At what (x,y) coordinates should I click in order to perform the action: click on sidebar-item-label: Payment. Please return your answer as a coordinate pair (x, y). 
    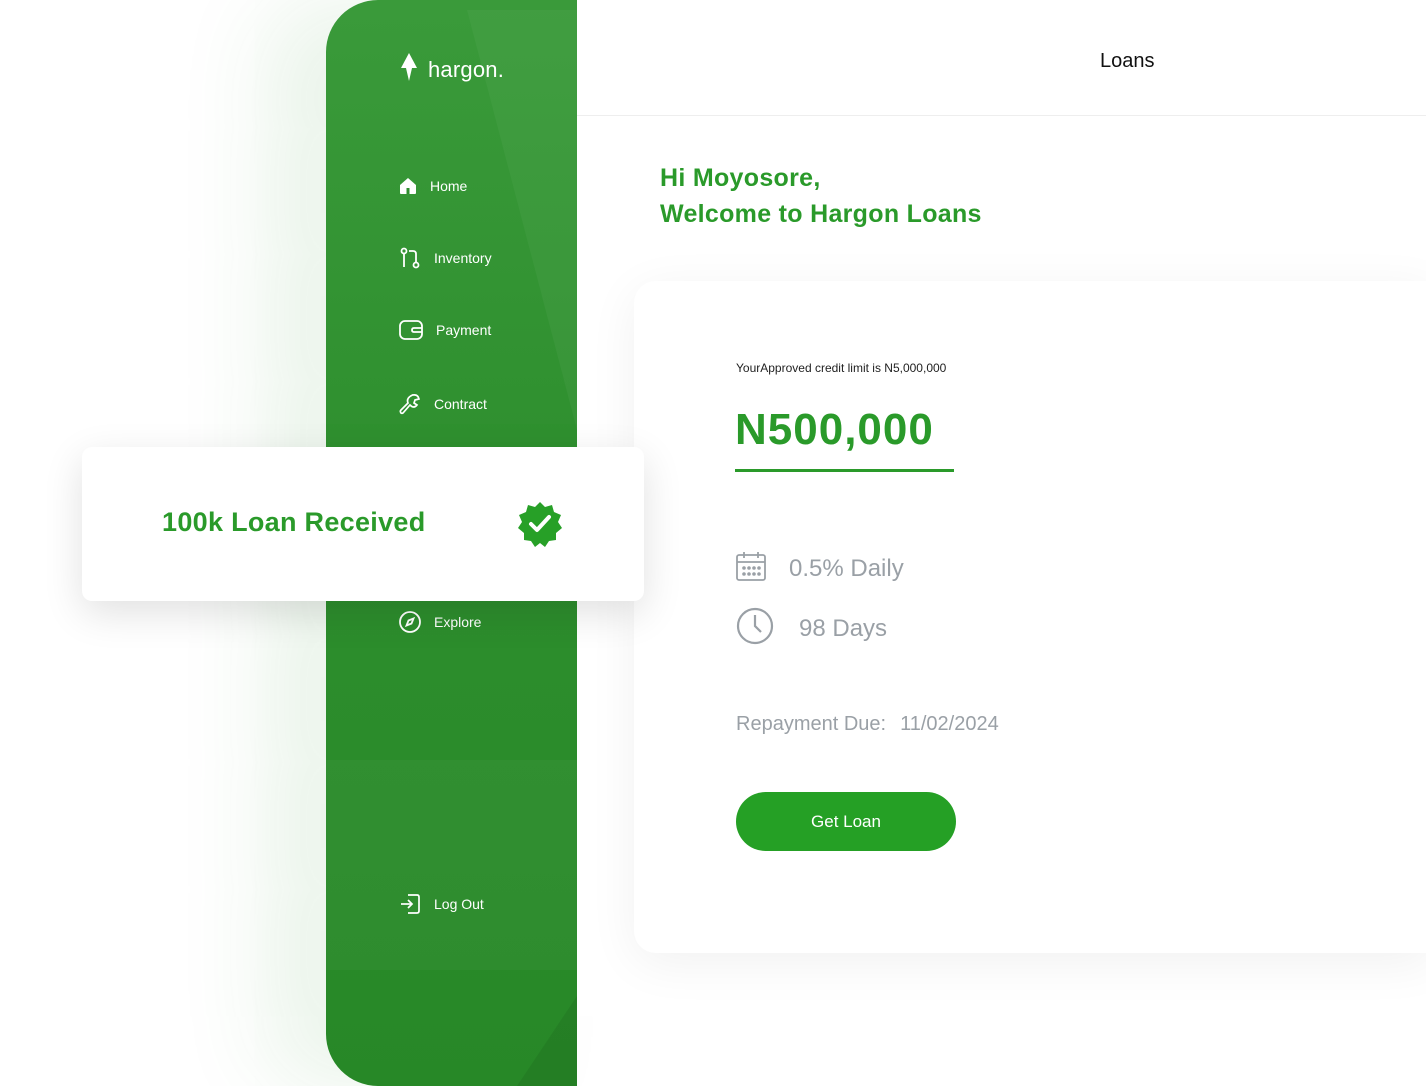
    Looking at the image, I should click on (464, 330).